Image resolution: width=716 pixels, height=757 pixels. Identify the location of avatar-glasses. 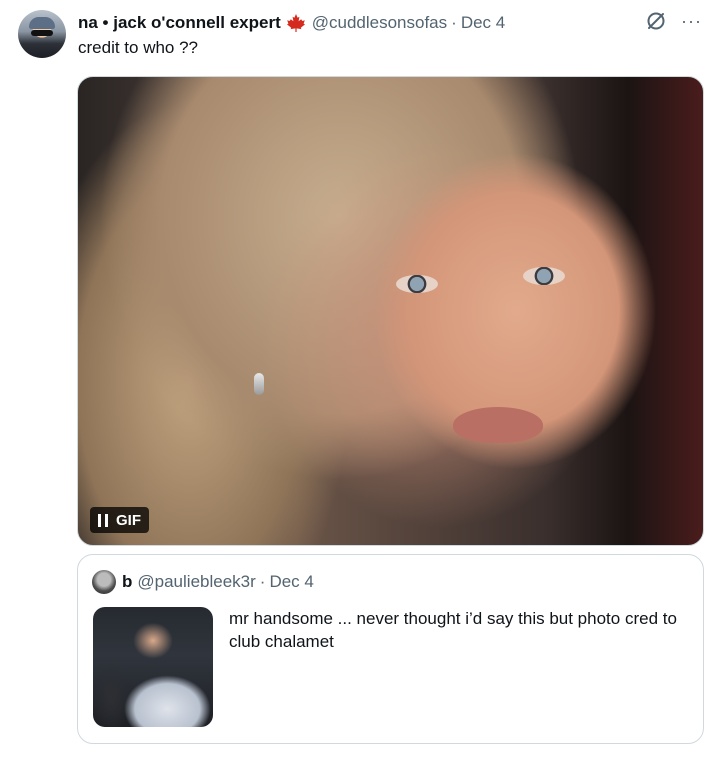
(42, 33).